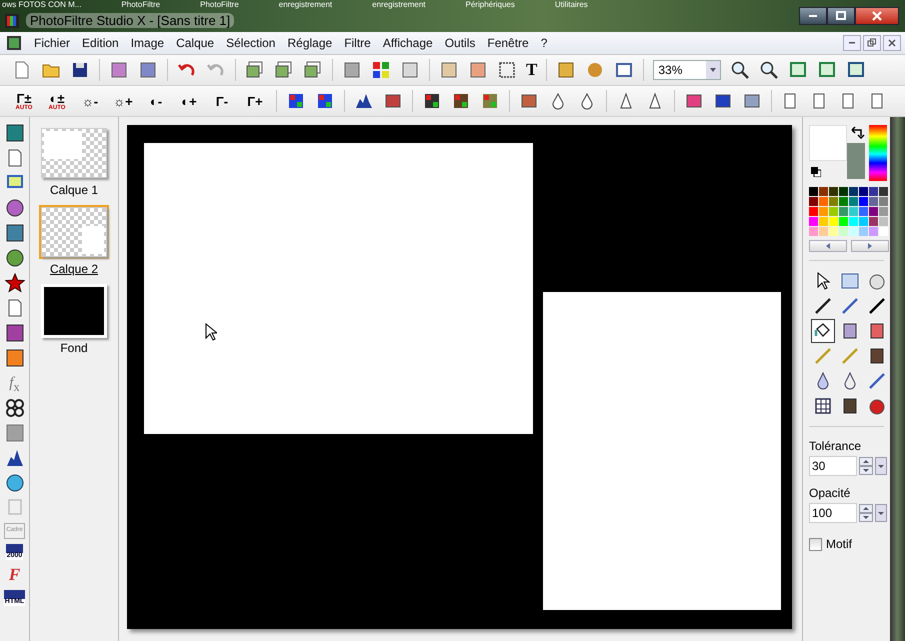 Image resolution: width=905 pixels, height=641 pixels. What do you see at coordinates (687, 70) in the screenshot?
I see `zoom-dropdown: 33%` at bounding box center [687, 70].